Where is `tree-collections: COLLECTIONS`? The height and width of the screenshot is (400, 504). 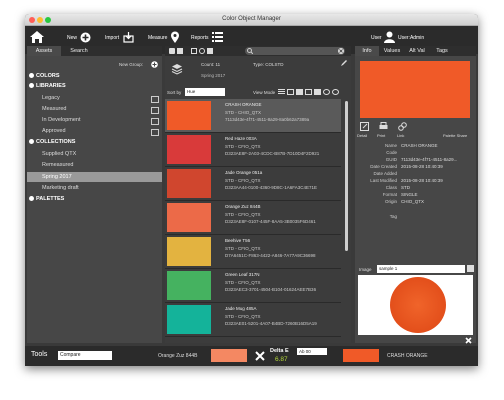 tree-collections: COLLECTIONS is located at coordinates (52, 142).